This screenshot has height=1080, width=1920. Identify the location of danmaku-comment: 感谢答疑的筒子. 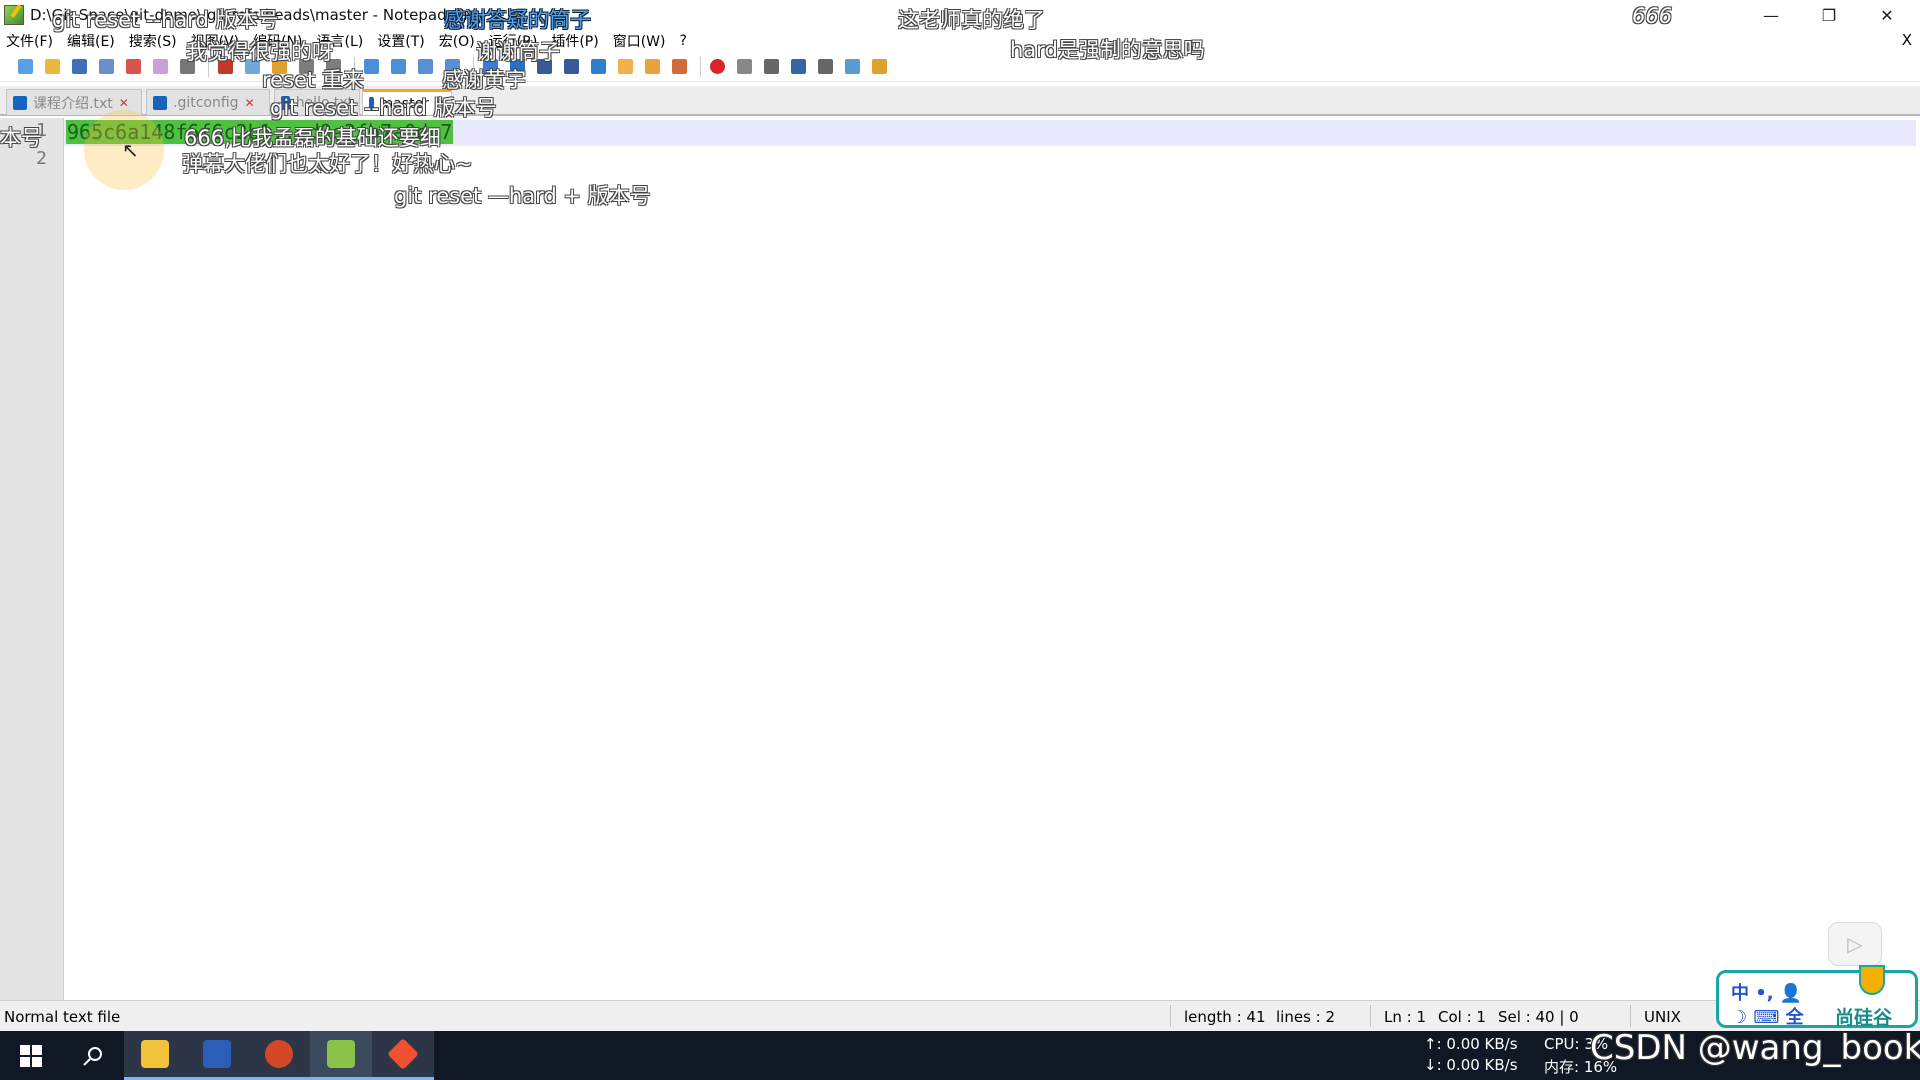
(517, 20).